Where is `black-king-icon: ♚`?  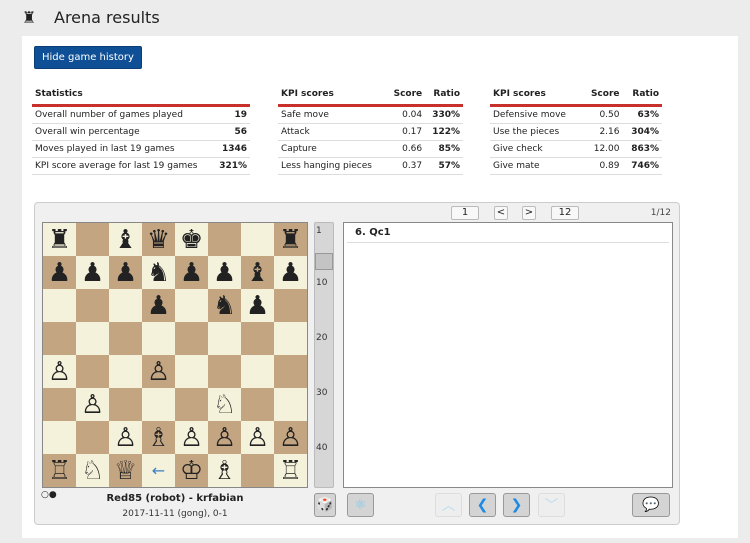 black-king-icon: ♚ is located at coordinates (191, 240).